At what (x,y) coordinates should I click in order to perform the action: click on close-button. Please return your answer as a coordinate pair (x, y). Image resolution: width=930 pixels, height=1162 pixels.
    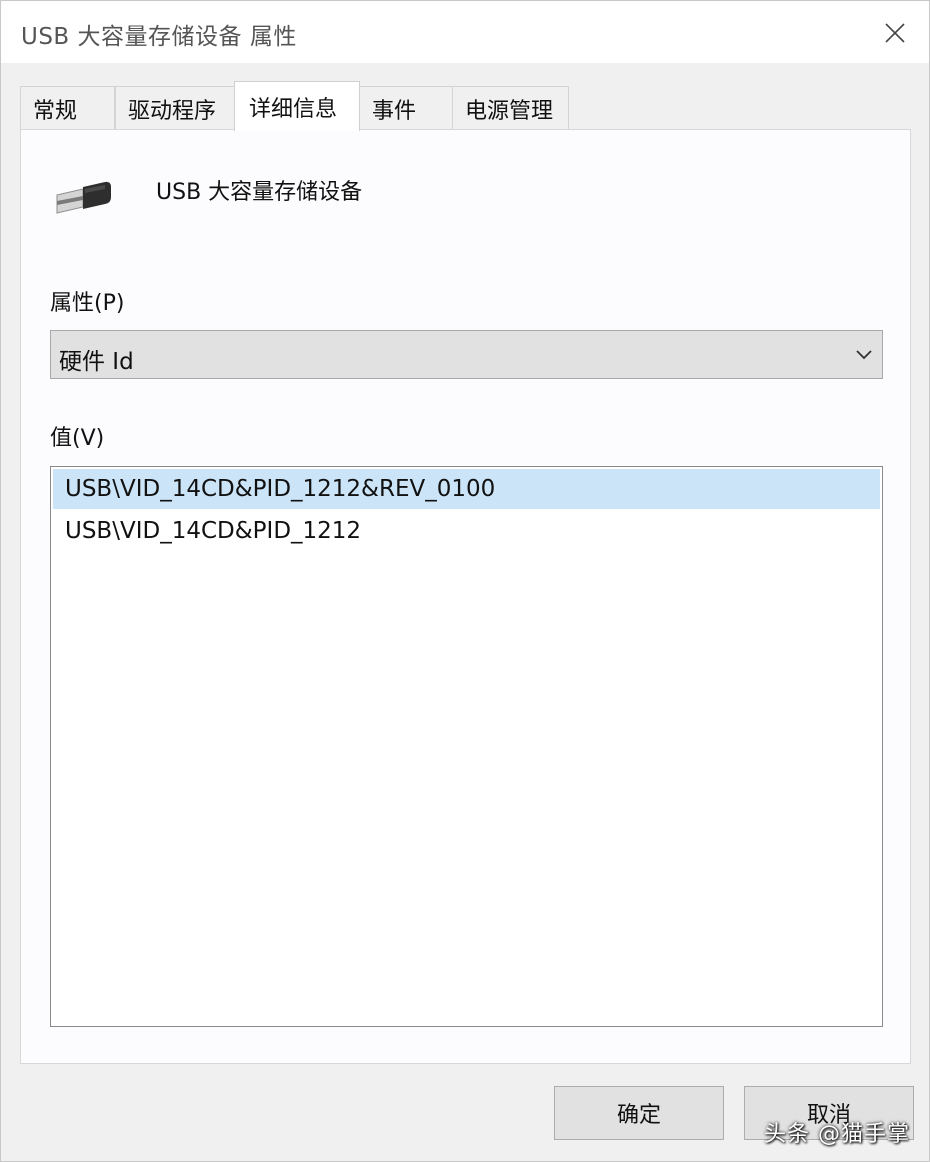
    Looking at the image, I should click on (895, 33).